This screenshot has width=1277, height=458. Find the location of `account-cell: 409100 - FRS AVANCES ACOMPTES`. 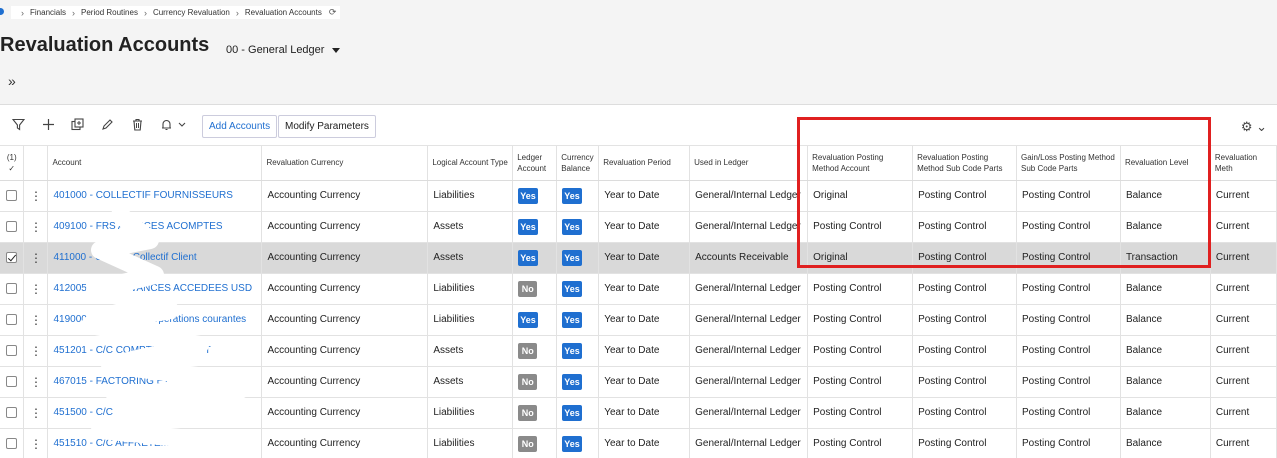

account-cell: 409100 - FRS AVANCES ACOMPTES is located at coordinates (155, 227).